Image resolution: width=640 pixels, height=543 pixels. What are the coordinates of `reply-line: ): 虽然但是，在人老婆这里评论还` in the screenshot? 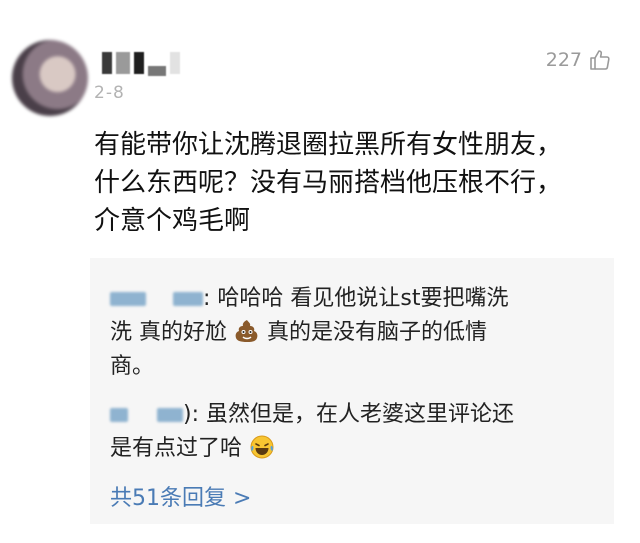 It's located at (352, 415).